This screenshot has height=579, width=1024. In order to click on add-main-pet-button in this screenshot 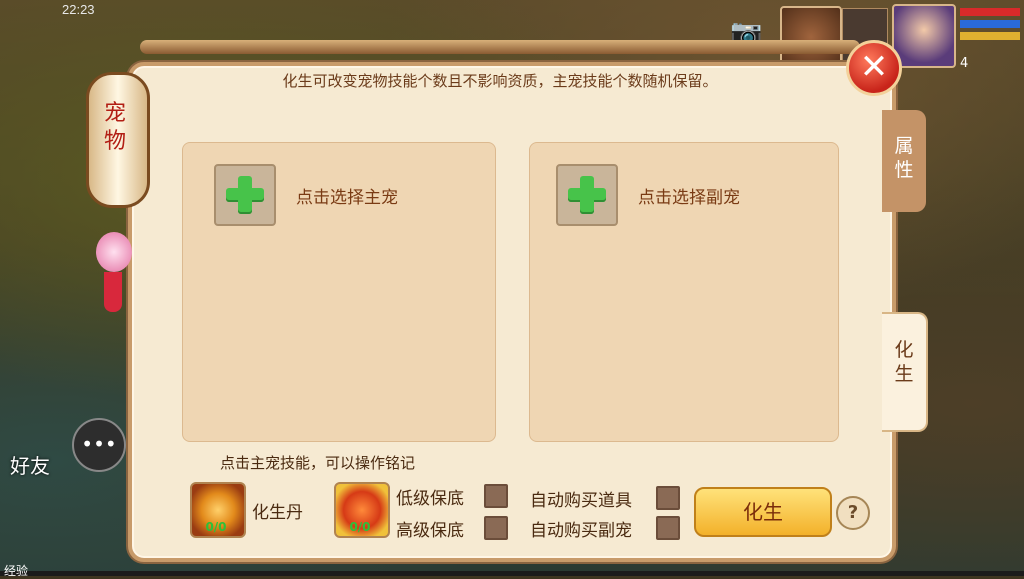, I will do `click(245, 195)`.